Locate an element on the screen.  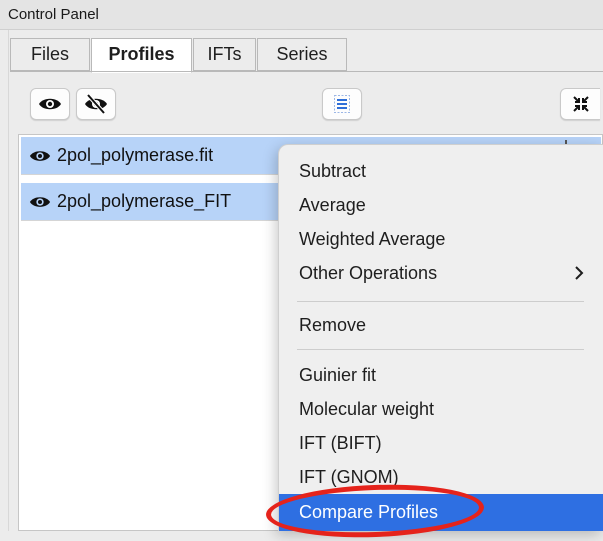
menu-item-remove: Remove is located at coordinates (441, 325).